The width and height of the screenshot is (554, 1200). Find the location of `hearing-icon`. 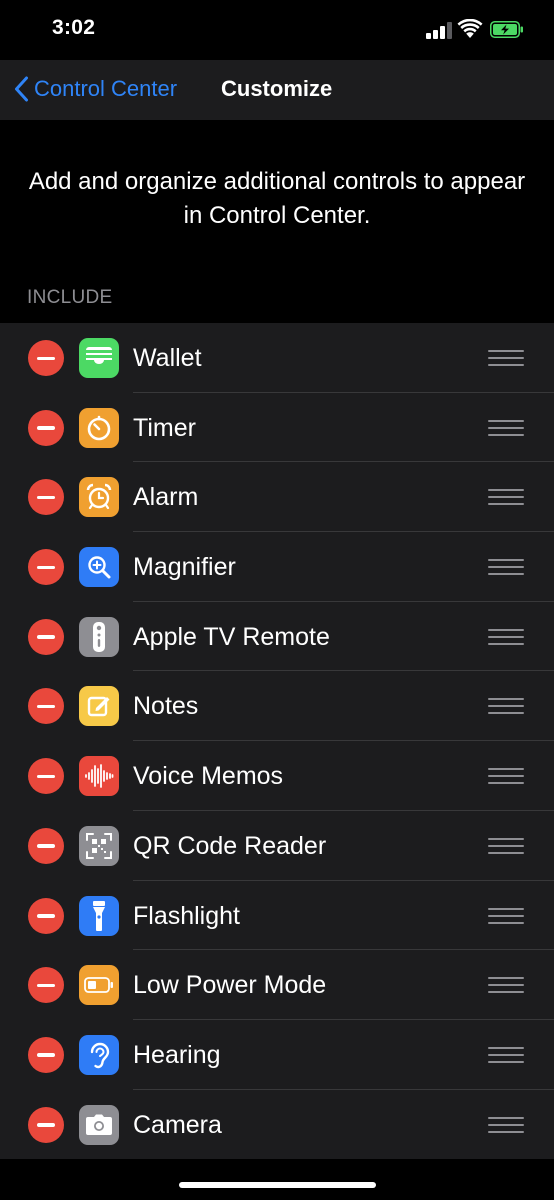

hearing-icon is located at coordinates (99, 1054).